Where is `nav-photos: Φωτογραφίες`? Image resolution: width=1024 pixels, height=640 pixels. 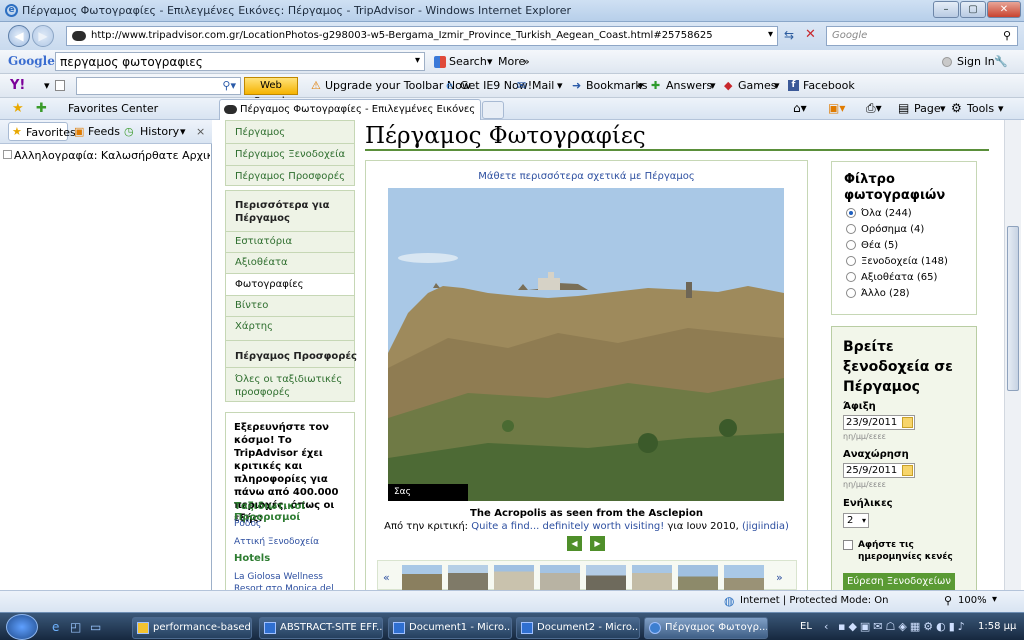 nav-photos: Φωτογραφίες is located at coordinates (269, 284).